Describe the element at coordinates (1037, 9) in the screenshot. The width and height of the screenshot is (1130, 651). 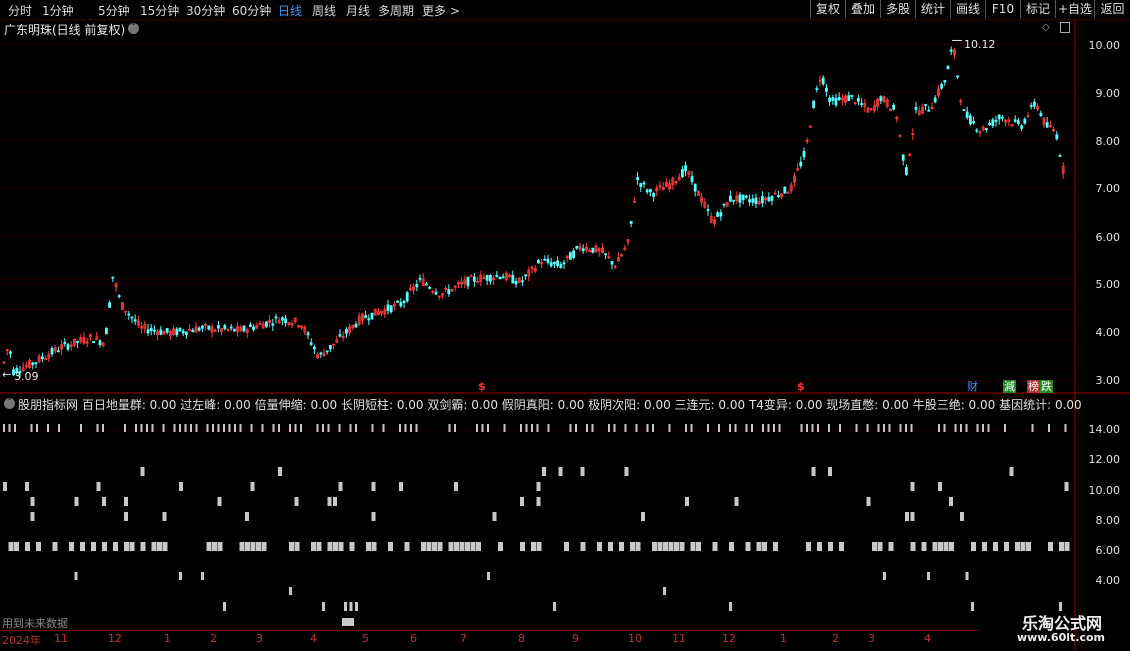
I see `mark-button: 标记` at that location.